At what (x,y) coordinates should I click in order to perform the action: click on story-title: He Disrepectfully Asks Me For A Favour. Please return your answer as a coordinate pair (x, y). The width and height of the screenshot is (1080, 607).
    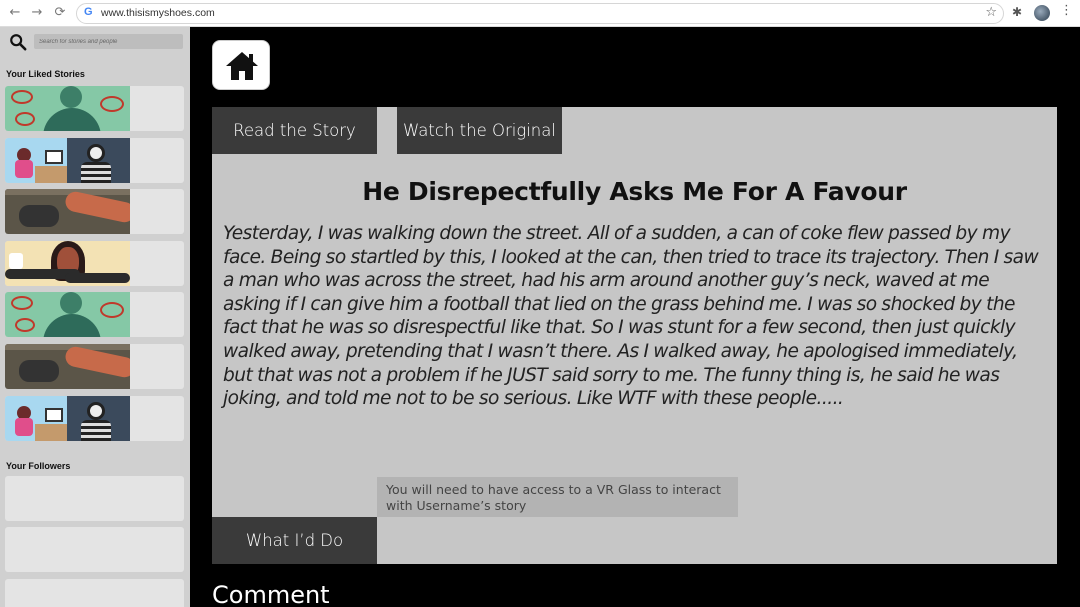
    Looking at the image, I should click on (634, 191).